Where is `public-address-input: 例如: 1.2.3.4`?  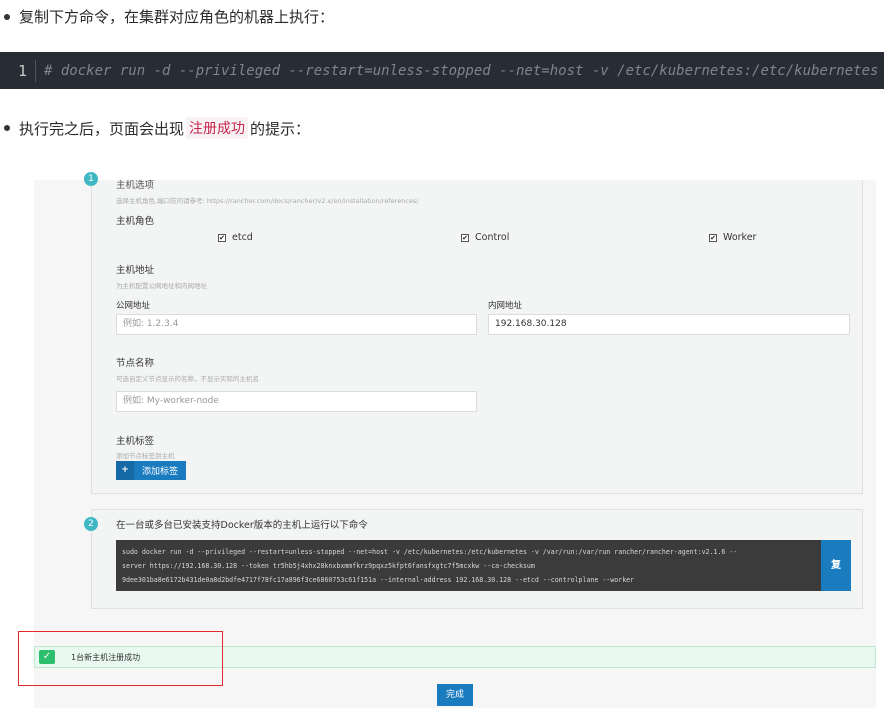 public-address-input: 例如: 1.2.3.4 is located at coordinates (296, 324).